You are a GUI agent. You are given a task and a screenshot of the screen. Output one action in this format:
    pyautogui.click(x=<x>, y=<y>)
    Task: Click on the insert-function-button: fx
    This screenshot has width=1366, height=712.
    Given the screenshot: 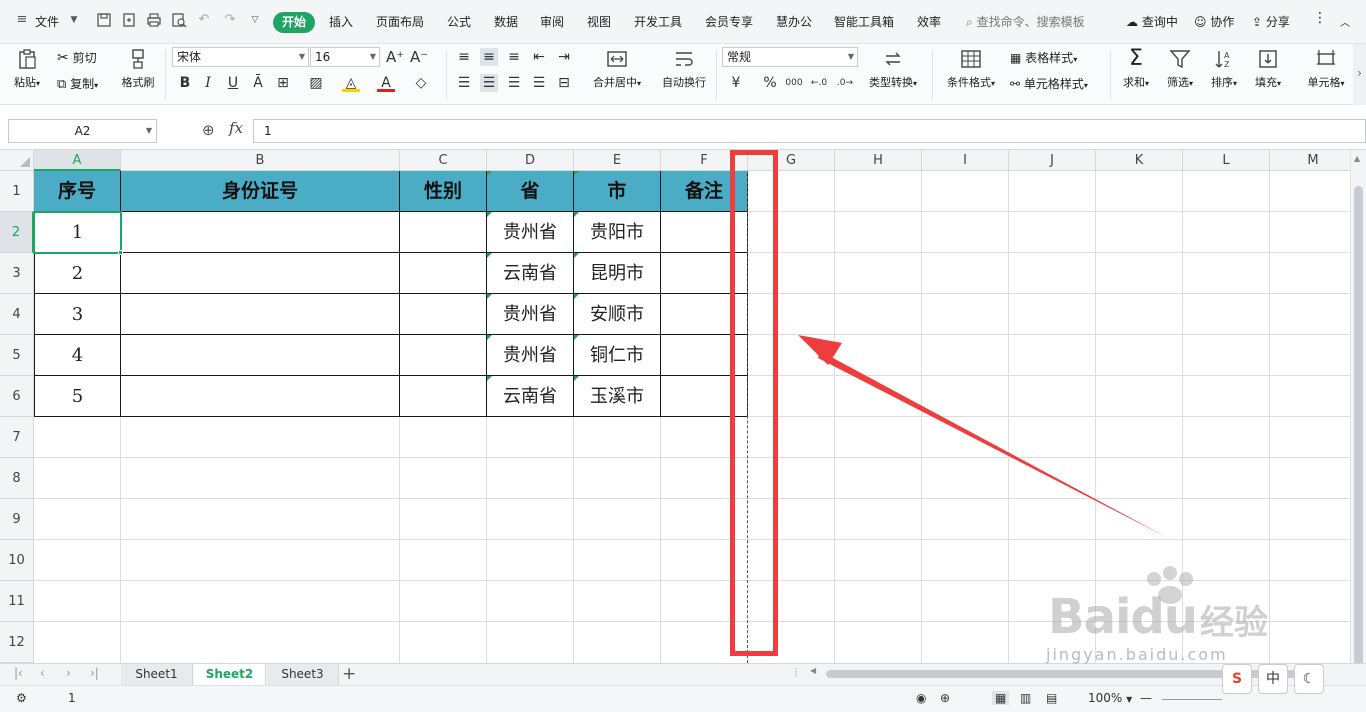 What is the action you would take?
    pyautogui.click(x=236, y=128)
    